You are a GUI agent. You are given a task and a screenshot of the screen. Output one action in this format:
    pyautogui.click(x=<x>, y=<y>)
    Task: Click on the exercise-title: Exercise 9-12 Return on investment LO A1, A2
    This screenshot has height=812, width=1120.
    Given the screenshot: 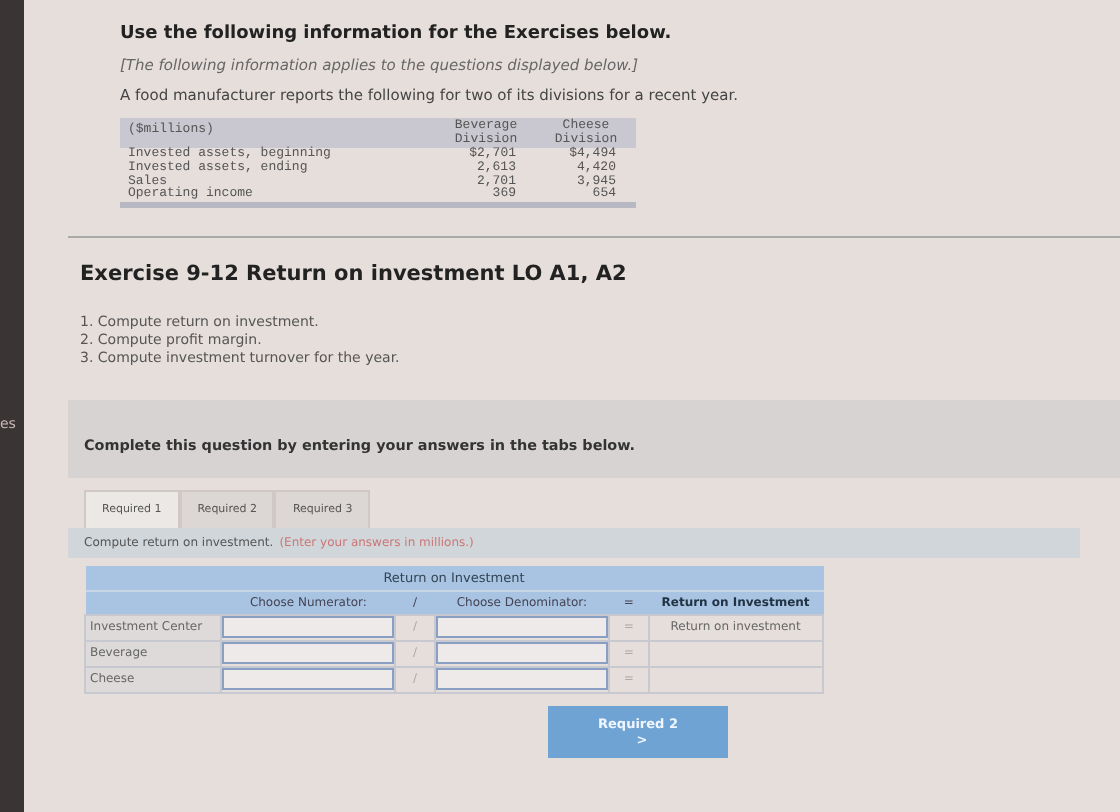 What is the action you would take?
    pyautogui.click(x=354, y=274)
    